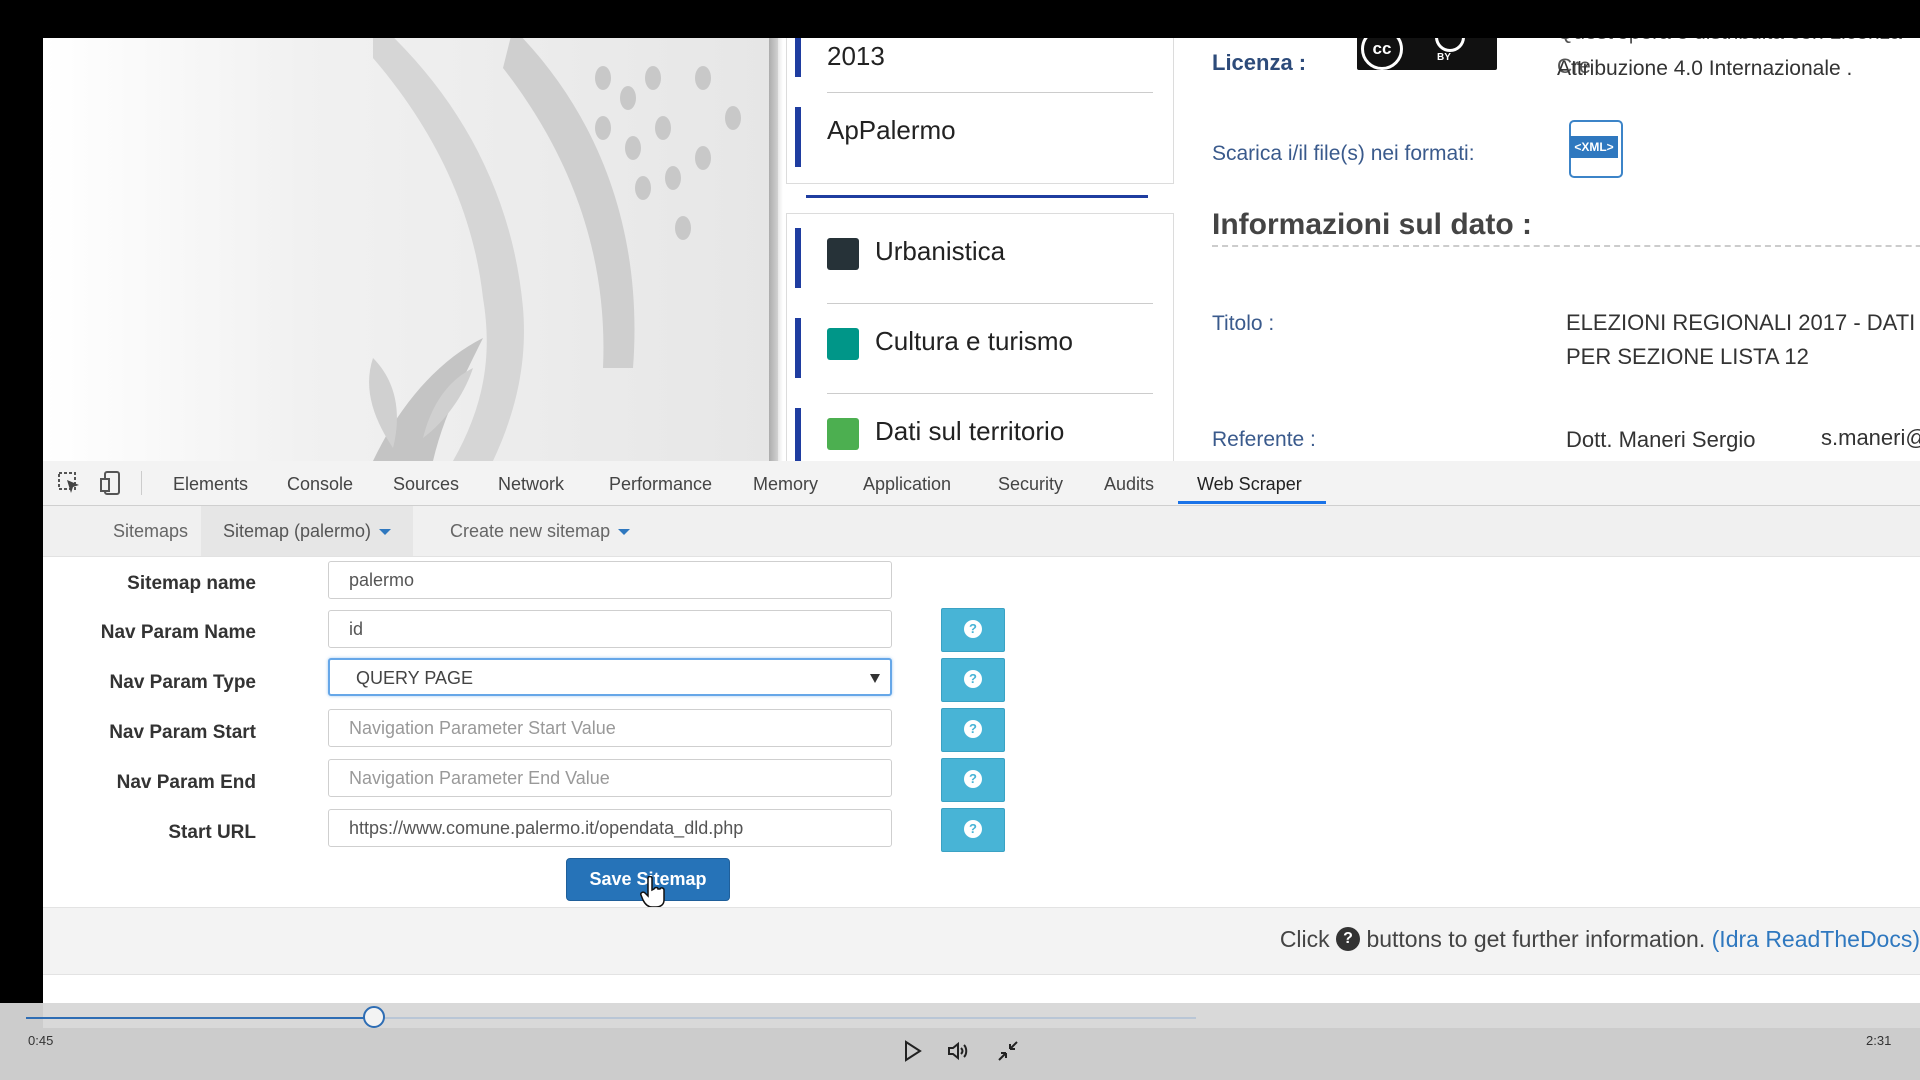 The image size is (1920, 1080). I want to click on nav-create-sitemap-dropdown: Create new sitemap, so click(540, 531).